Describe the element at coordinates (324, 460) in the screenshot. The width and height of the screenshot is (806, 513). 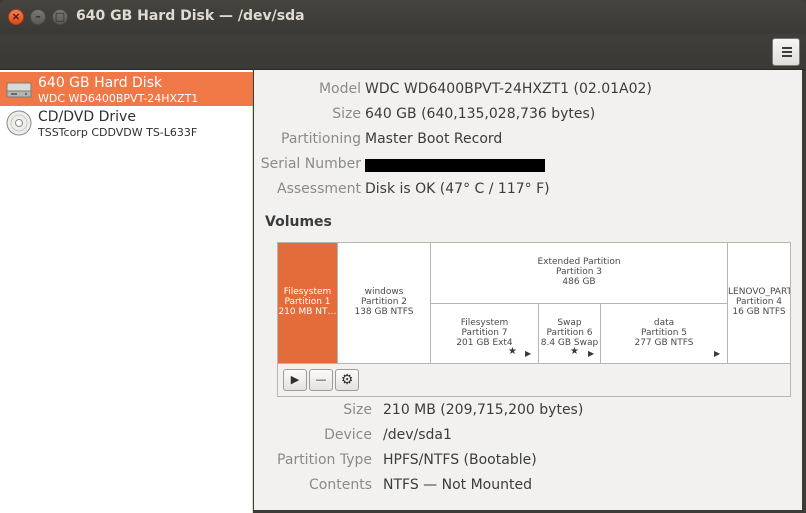
I see `volume-type-label: Partition Type` at that location.